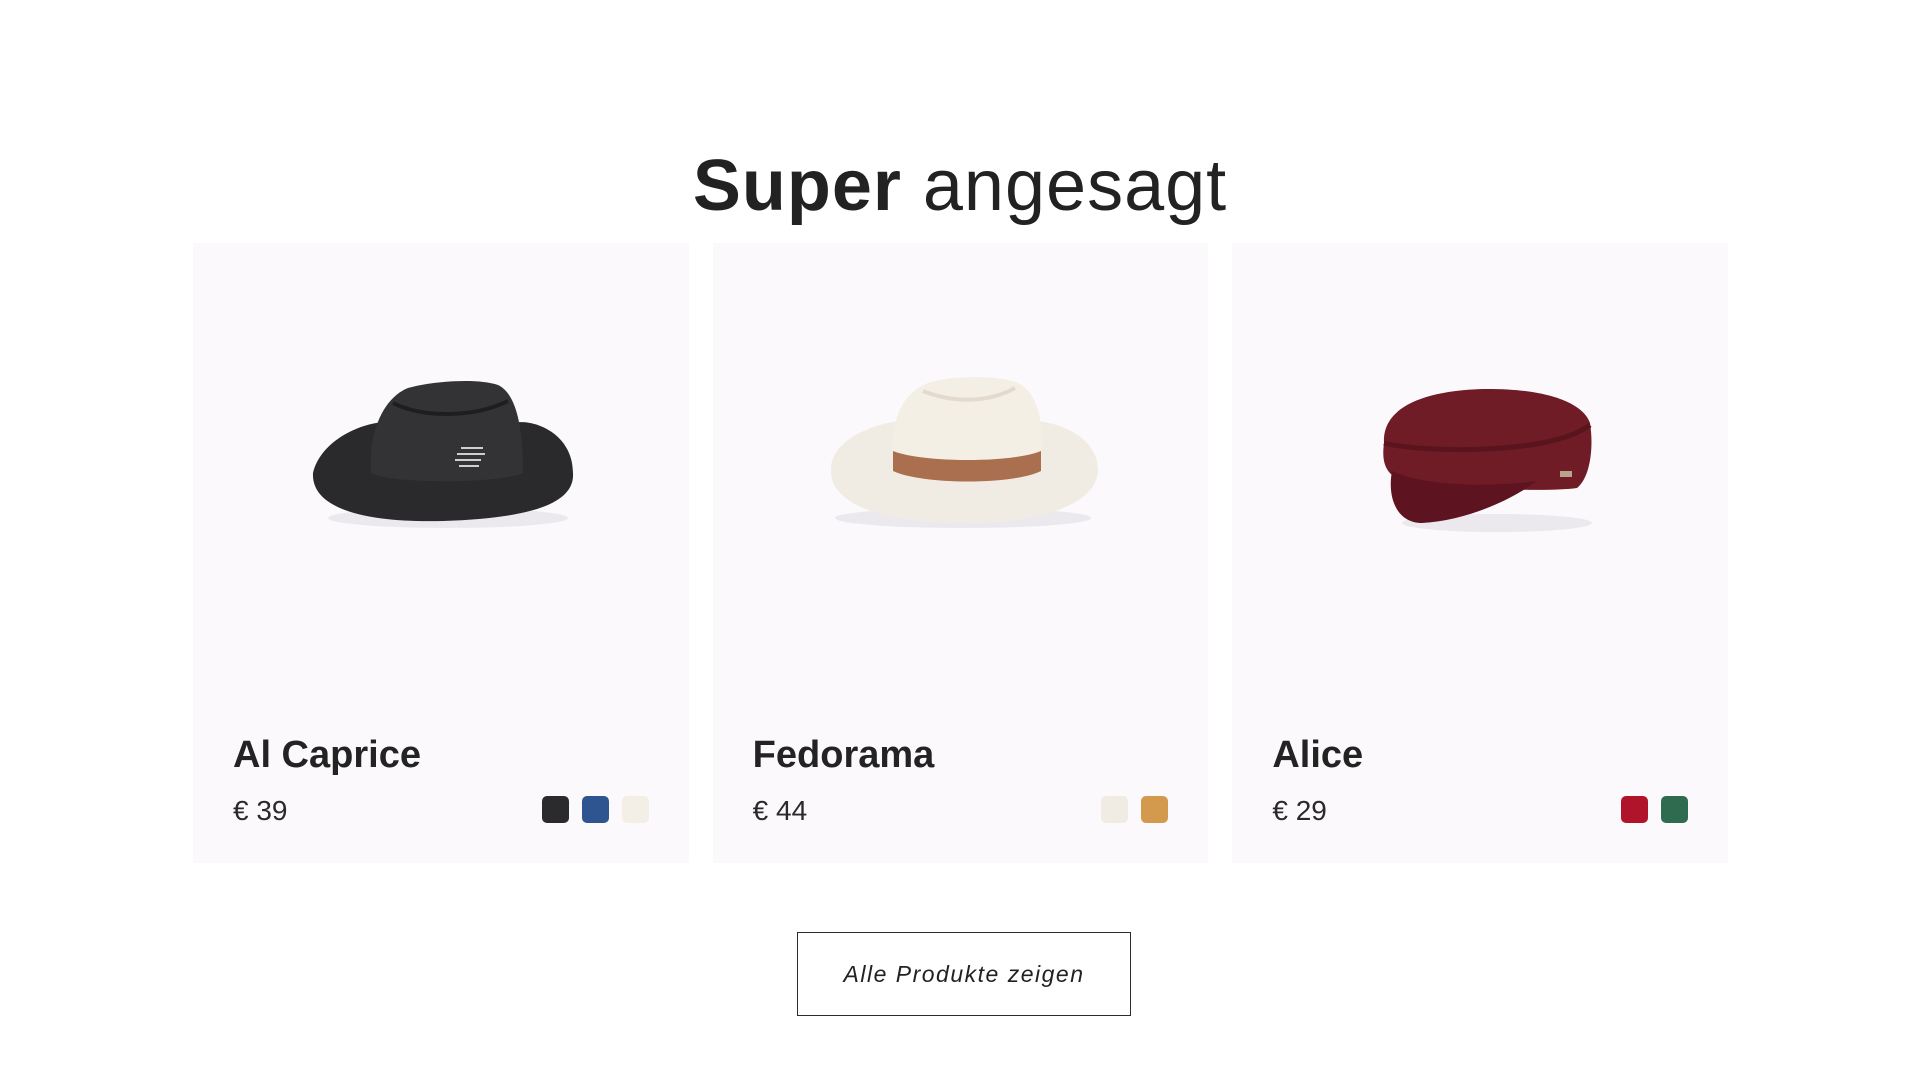 The height and width of the screenshot is (1081, 1920). I want to click on product-card-fedorama: Fedorama € 44, so click(960, 553).